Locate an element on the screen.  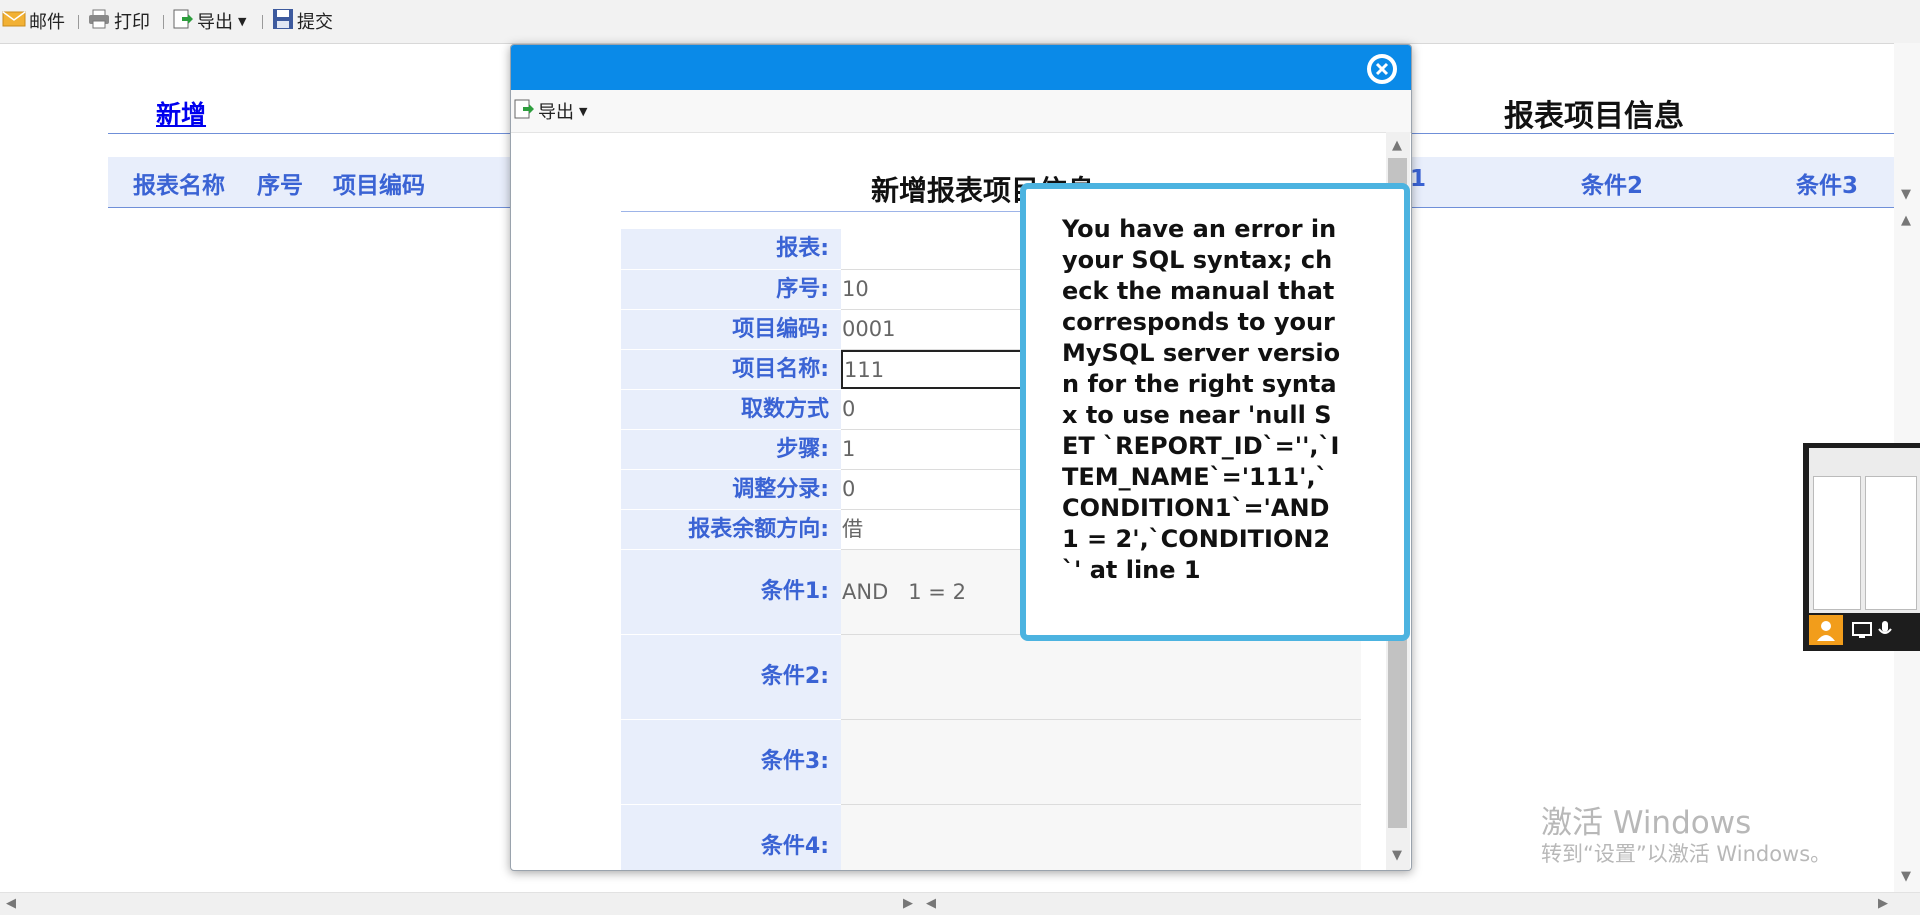
column-header: 条件3 is located at coordinates (1827, 183).